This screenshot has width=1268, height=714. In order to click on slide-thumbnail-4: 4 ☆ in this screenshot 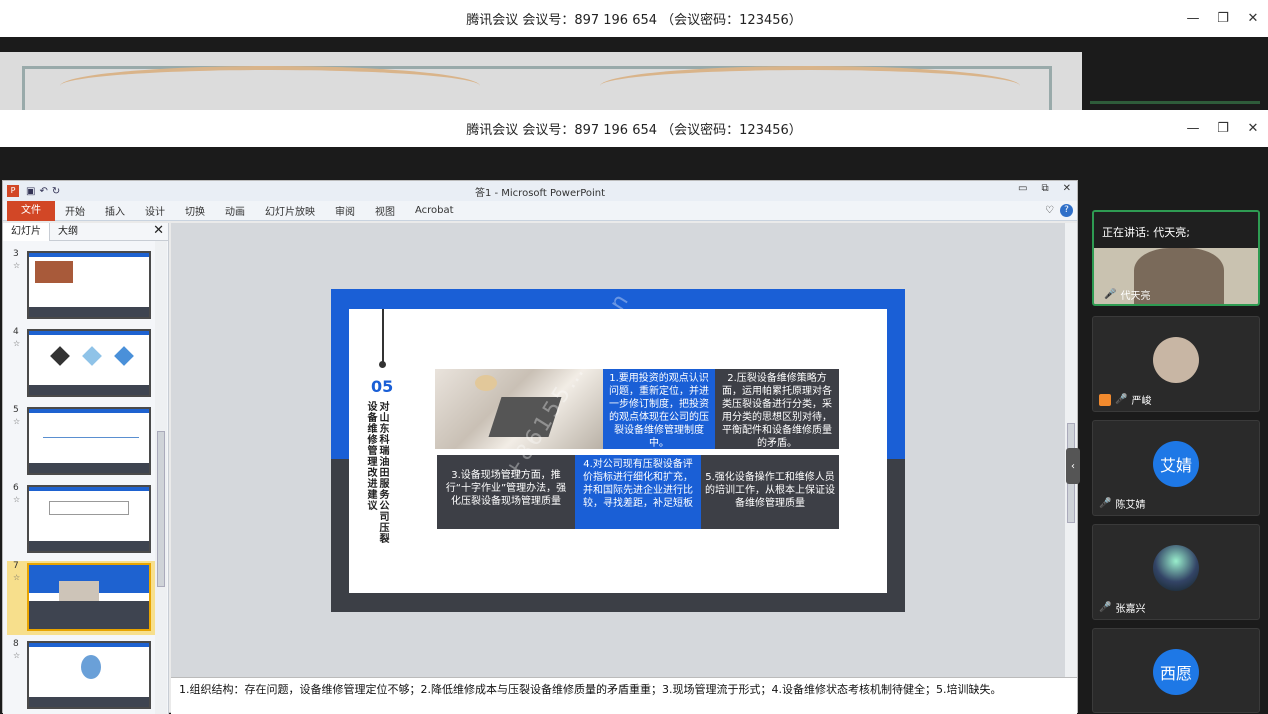, I will do `click(82, 364)`.